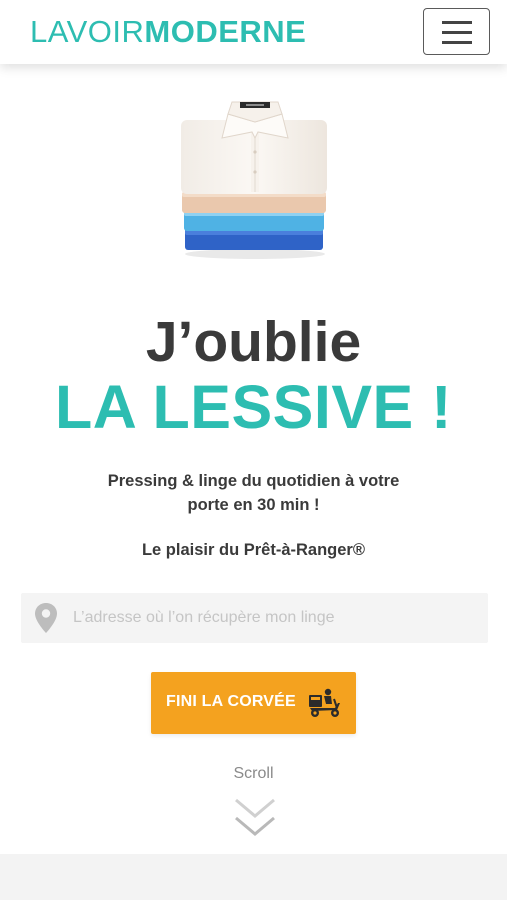 Image resolution: width=507 pixels, height=900 pixels. What do you see at coordinates (231, 701) in the screenshot?
I see `cta-label: FINI LA CORVÉE` at bounding box center [231, 701].